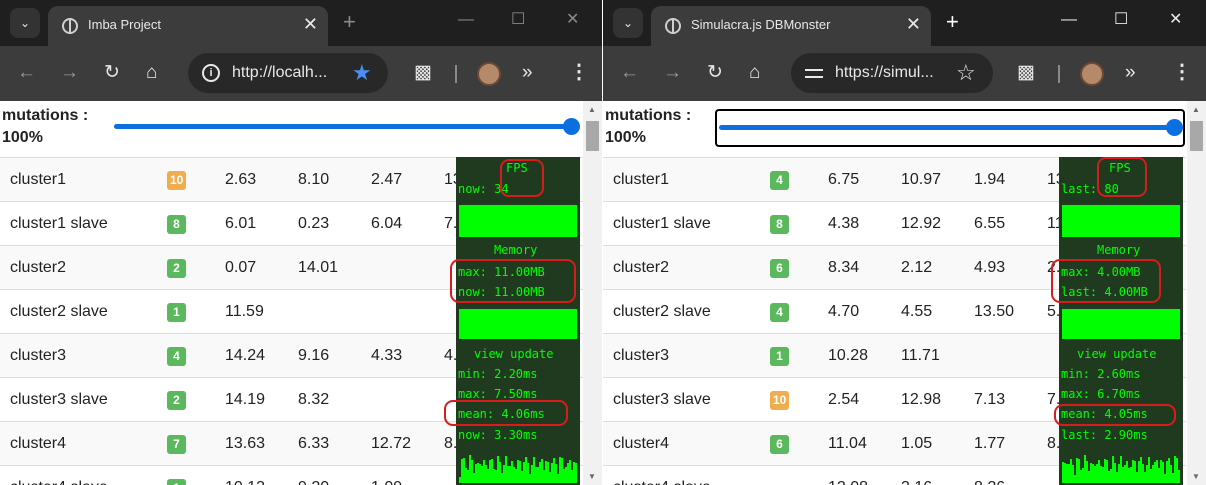  I want to click on query-time-cell: 4.38, so click(844, 223).